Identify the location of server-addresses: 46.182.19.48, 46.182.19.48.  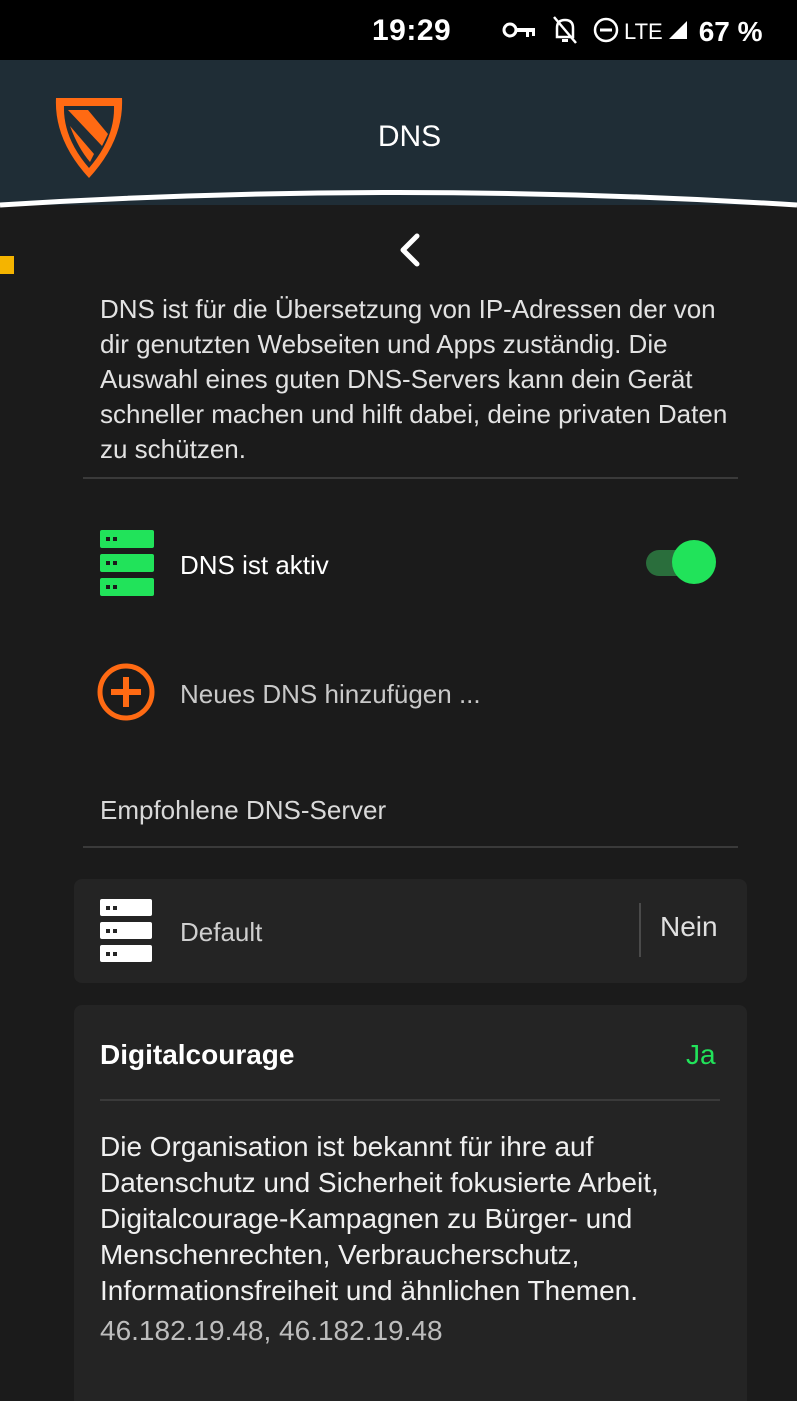
(271, 1330).